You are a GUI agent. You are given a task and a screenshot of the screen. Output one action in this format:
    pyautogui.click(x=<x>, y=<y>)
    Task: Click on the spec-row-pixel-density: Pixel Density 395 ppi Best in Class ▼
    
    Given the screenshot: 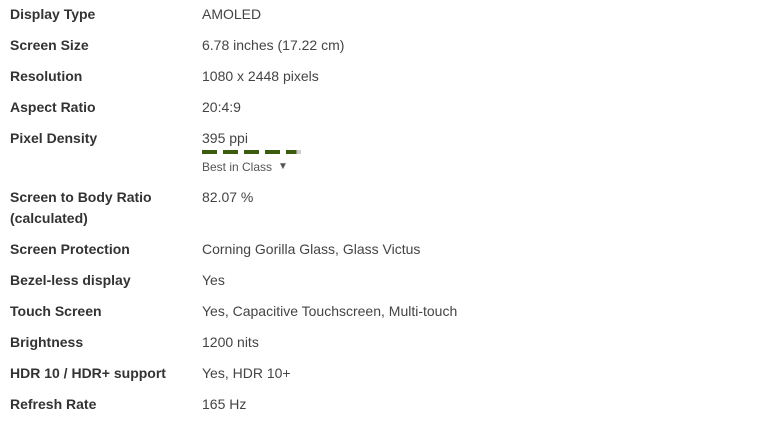 What is the action you would take?
    pyautogui.click(x=391, y=152)
    